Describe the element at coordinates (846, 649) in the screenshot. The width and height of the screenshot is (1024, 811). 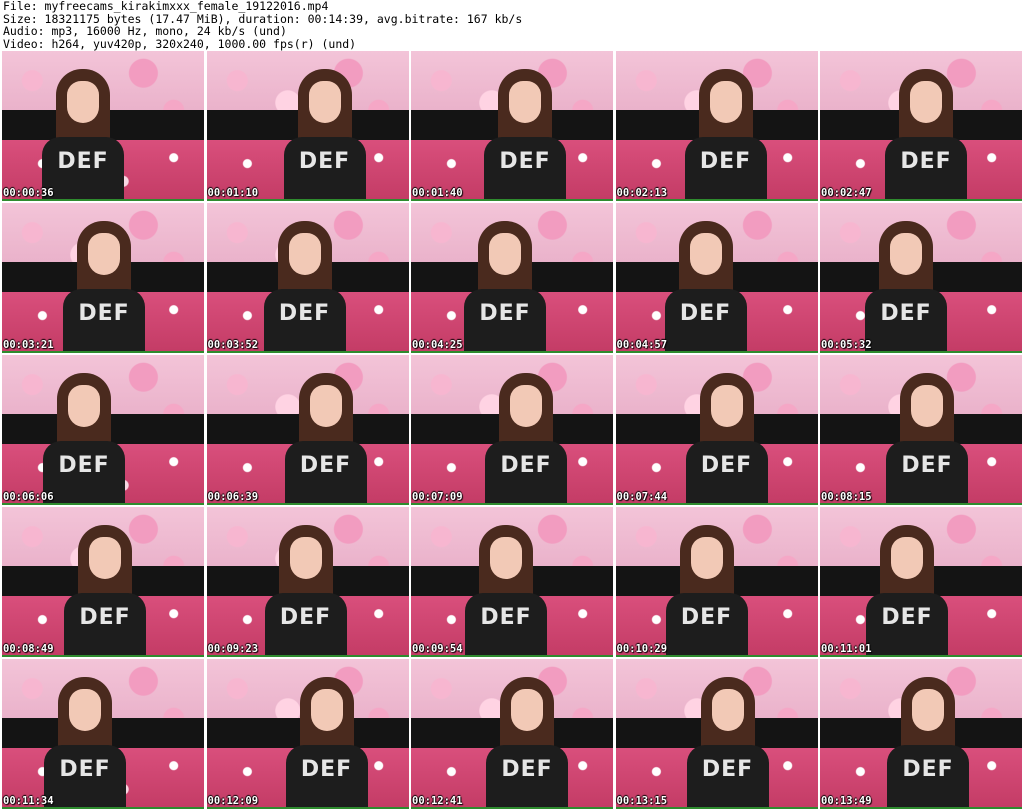
I see `thumbnail-timestamp: 00:11:01` at that location.